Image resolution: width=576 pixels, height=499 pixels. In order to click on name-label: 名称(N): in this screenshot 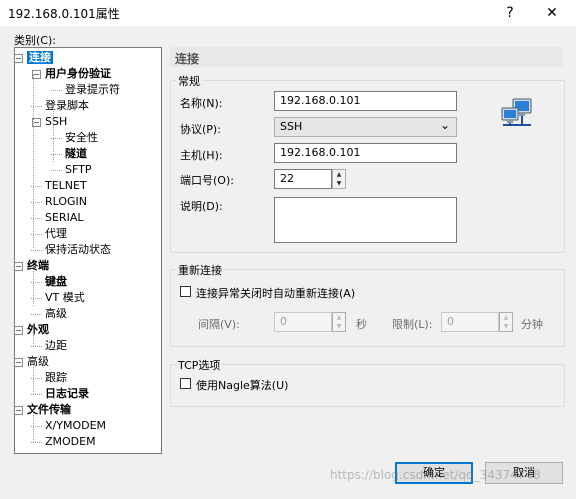, I will do `click(201, 103)`.